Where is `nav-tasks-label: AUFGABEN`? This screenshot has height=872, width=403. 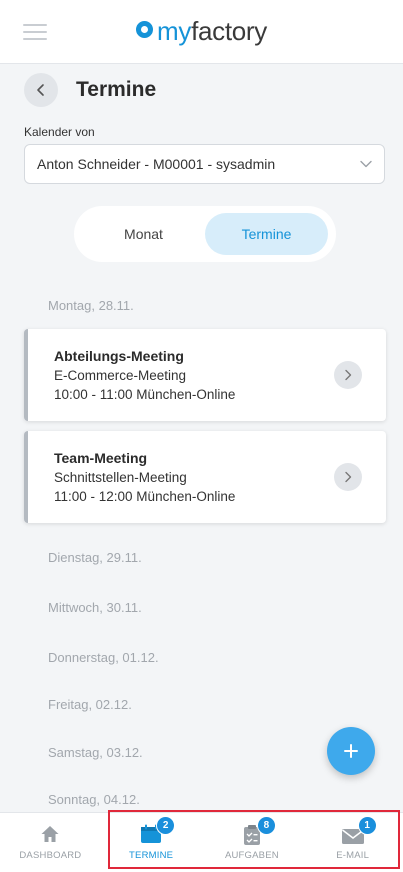 nav-tasks-label: AUFGABEN is located at coordinates (251, 855).